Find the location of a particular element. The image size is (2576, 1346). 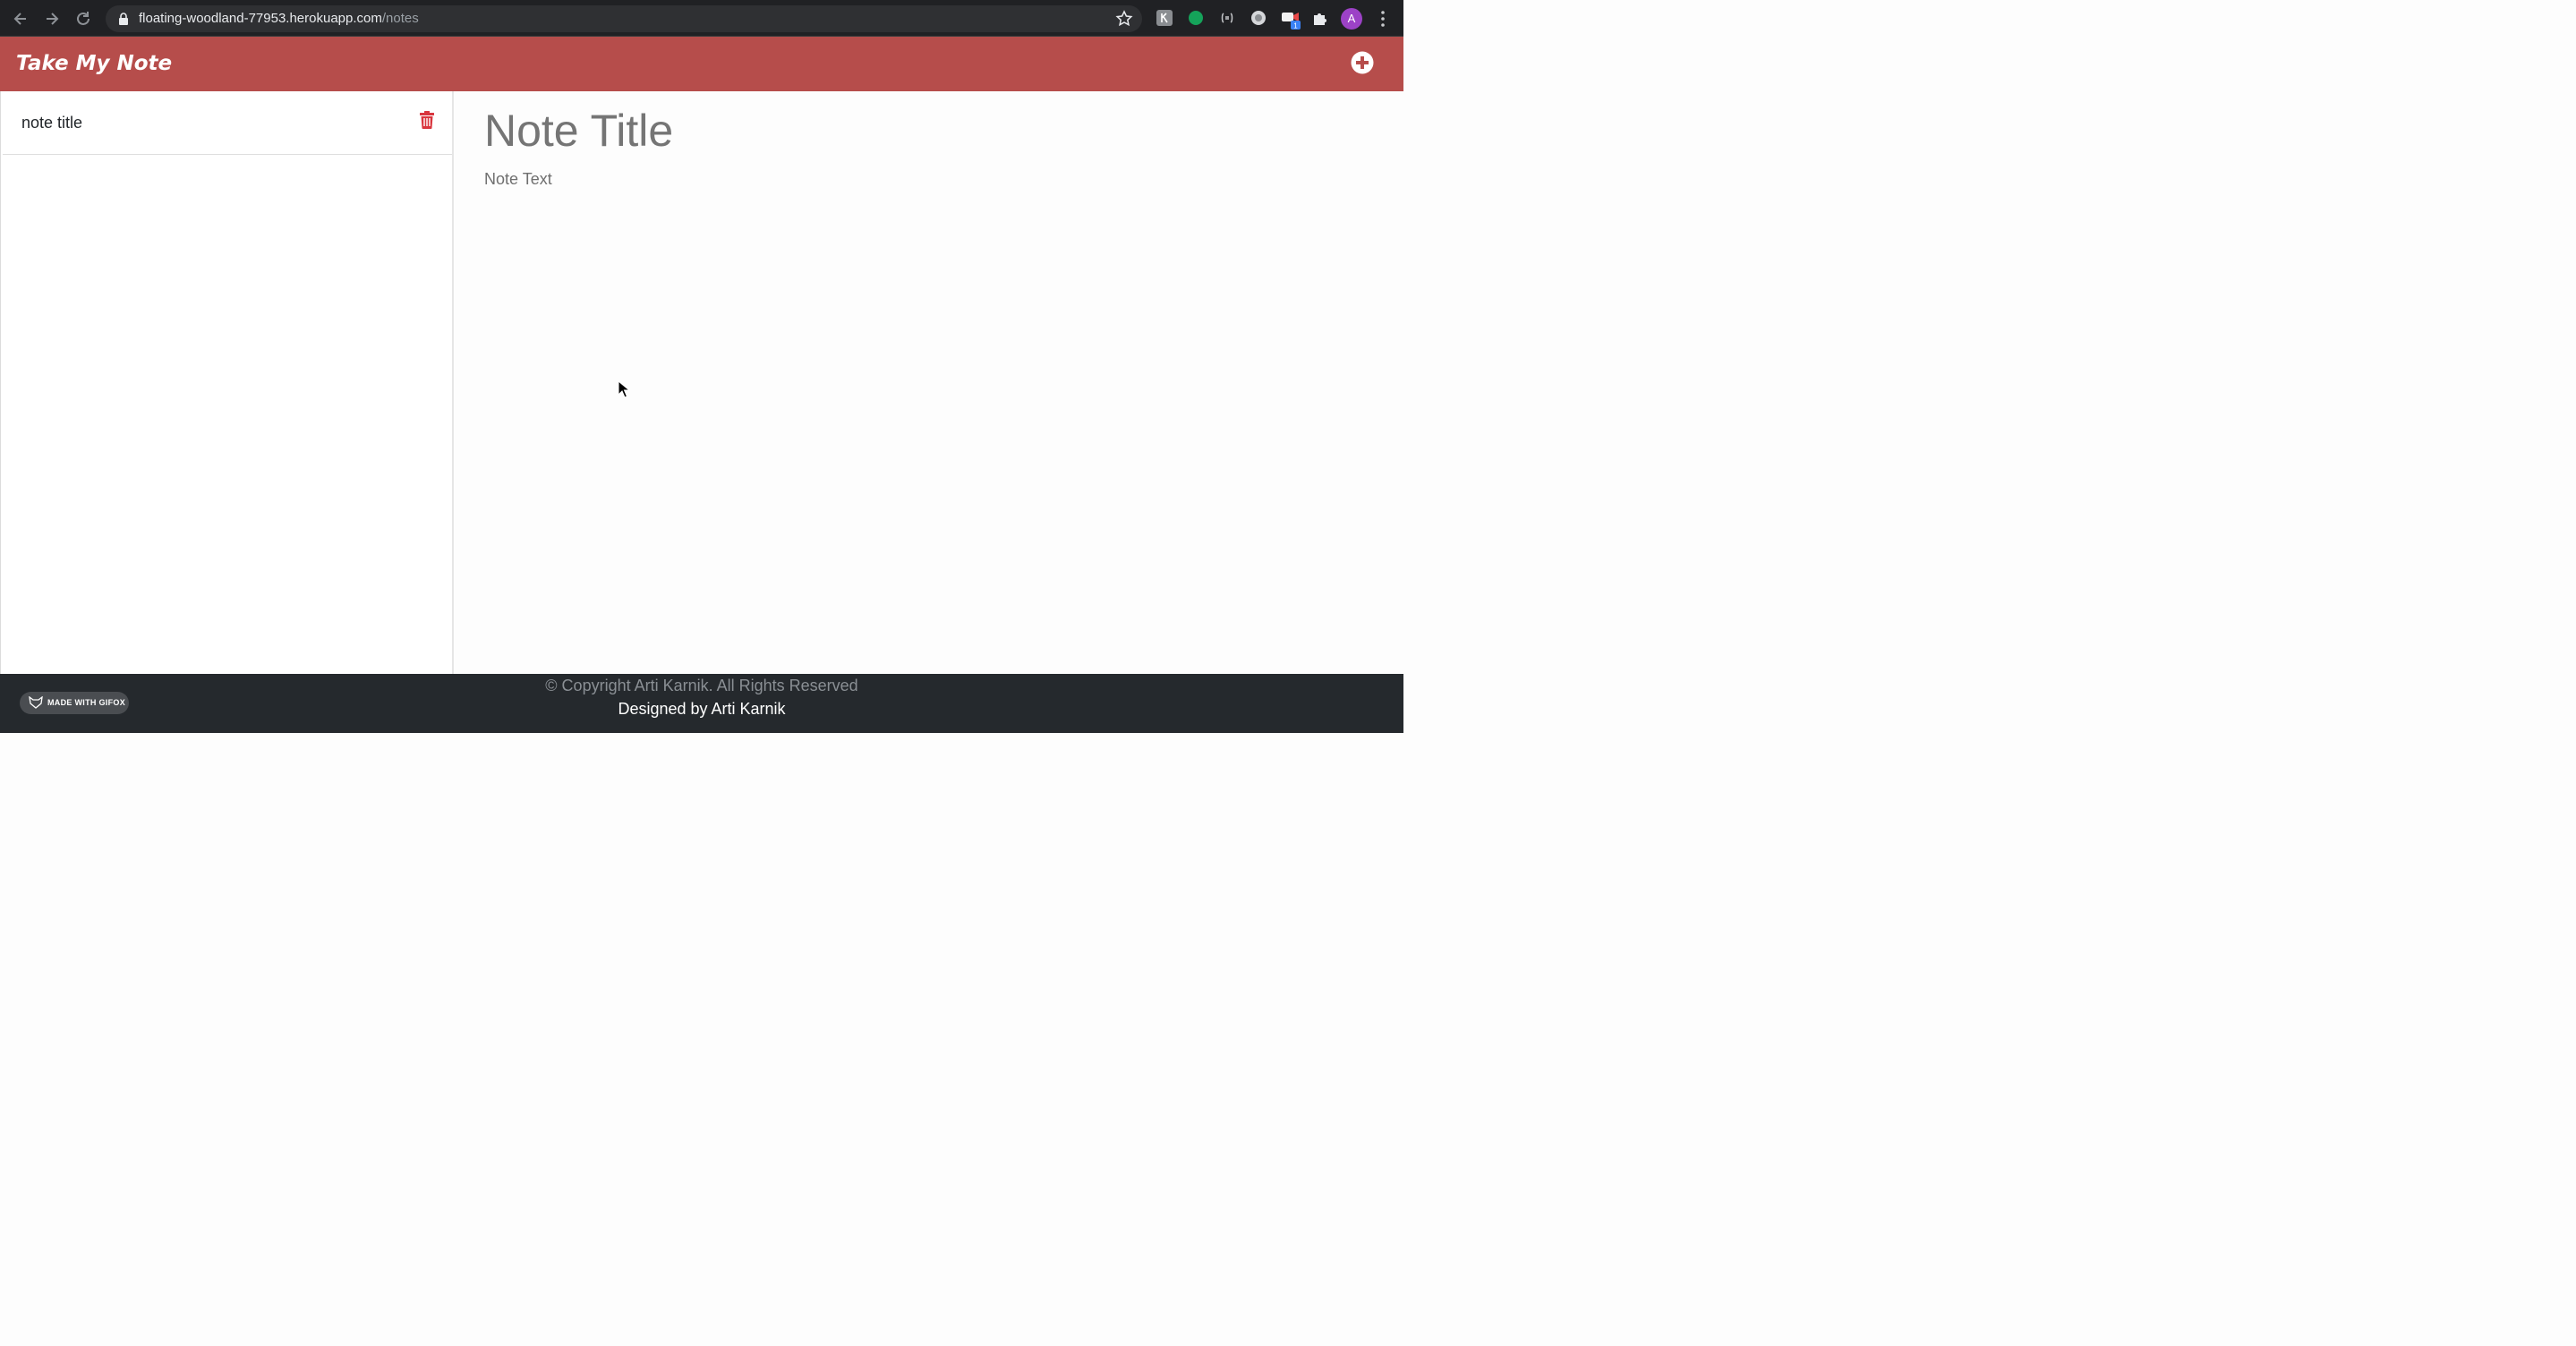

extension-k-icon is located at coordinates (1164, 18).